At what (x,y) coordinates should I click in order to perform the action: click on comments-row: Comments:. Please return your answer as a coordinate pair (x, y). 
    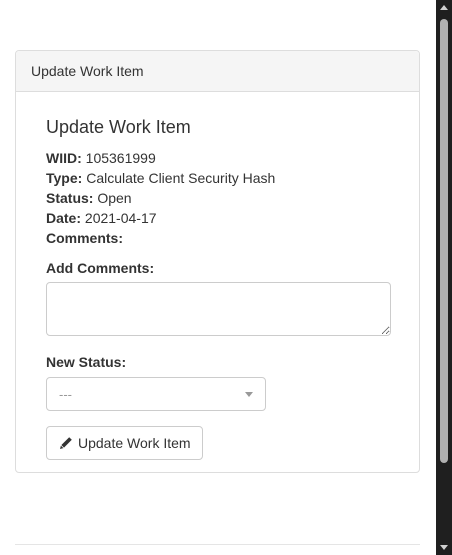
    Looking at the image, I should click on (84, 238).